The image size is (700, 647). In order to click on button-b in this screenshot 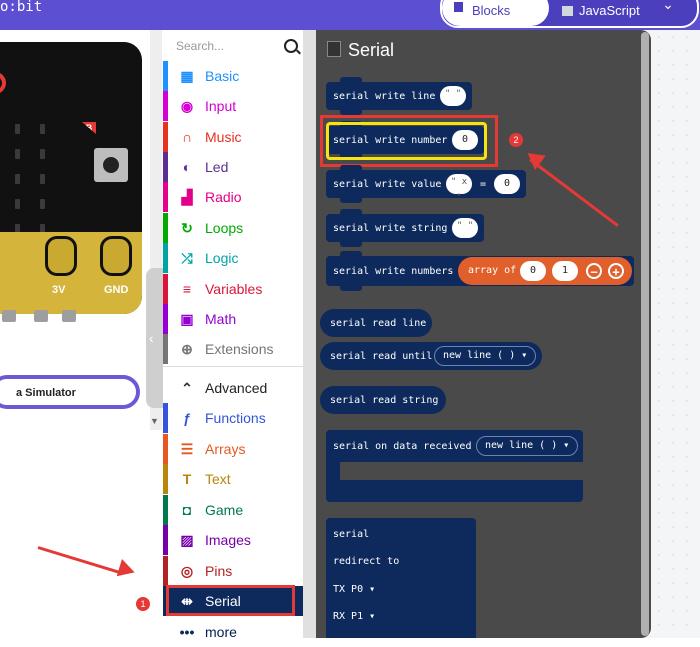, I will do `click(111, 165)`.